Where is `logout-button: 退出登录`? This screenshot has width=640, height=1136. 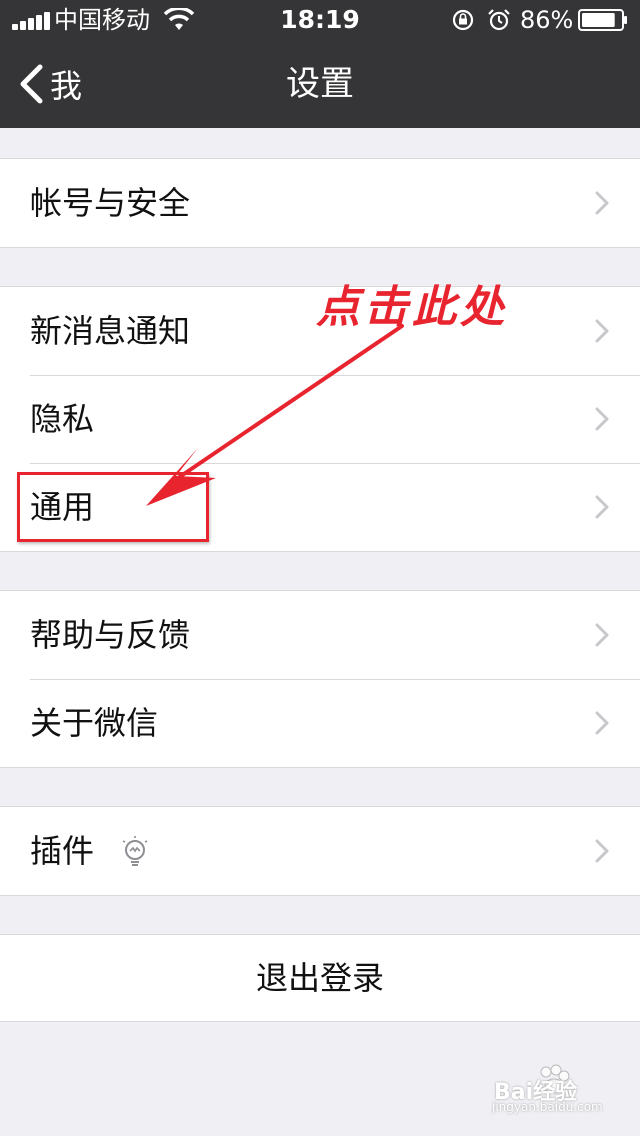
logout-button: 退出登录 is located at coordinates (320, 978).